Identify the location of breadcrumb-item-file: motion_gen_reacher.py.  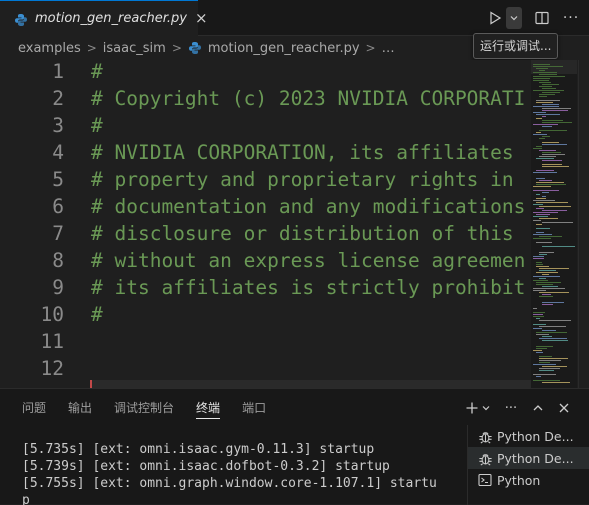
(284, 48).